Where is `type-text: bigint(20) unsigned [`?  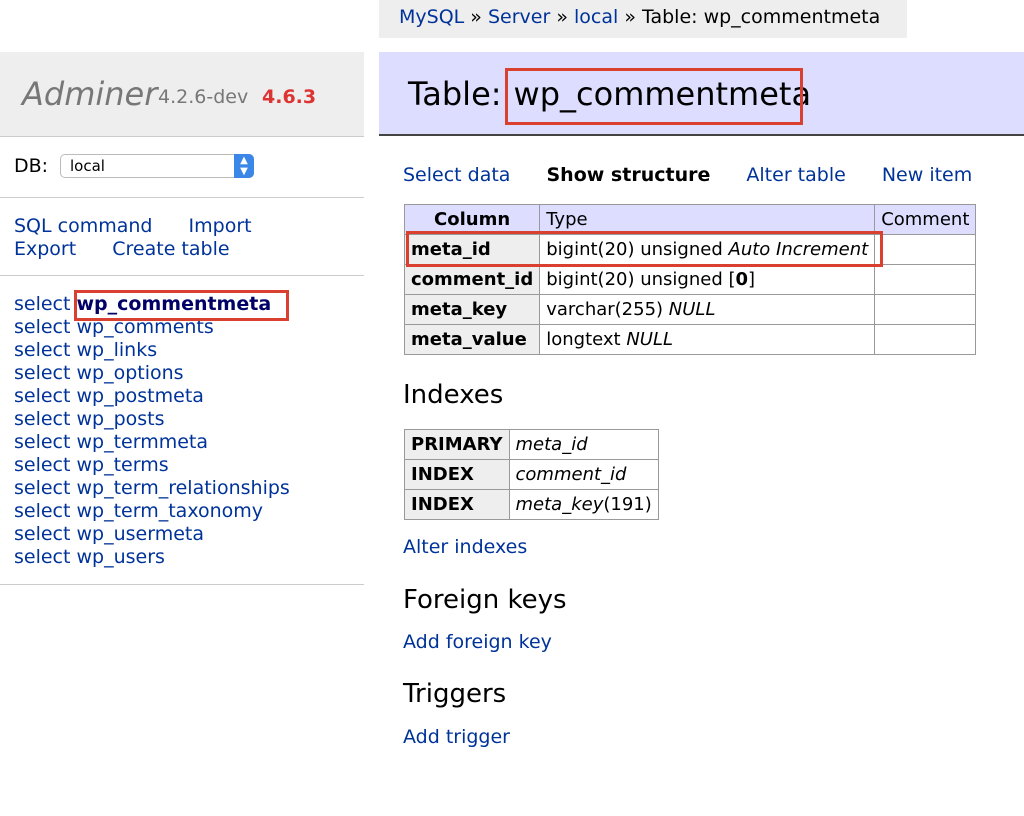
type-text: bigint(20) unsigned [ is located at coordinates (641, 279).